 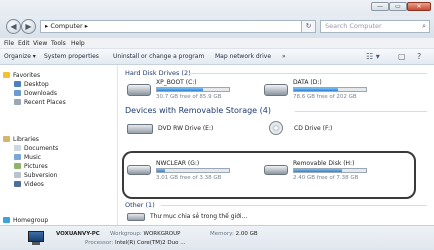 What do you see at coordinates (217, 43) in the screenshot?
I see `menu-bar: File Edit View Tools Help` at bounding box center [217, 43].